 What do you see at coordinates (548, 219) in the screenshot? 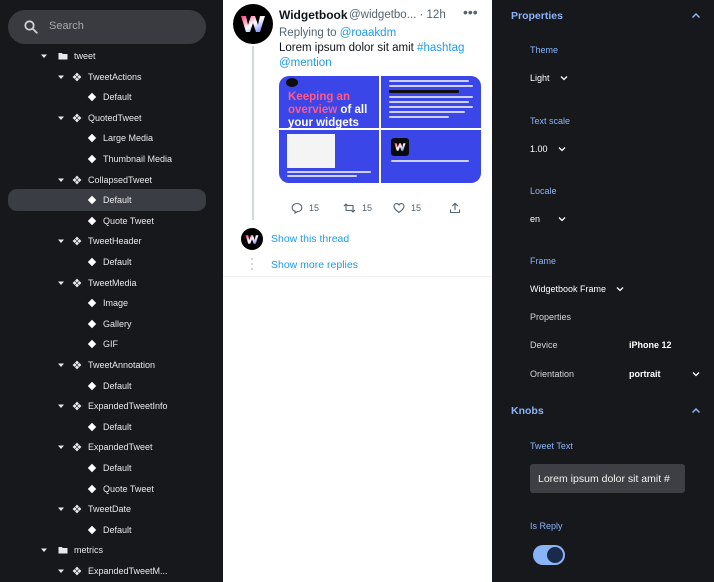
I see `locale-dropdown: en` at bounding box center [548, 219].